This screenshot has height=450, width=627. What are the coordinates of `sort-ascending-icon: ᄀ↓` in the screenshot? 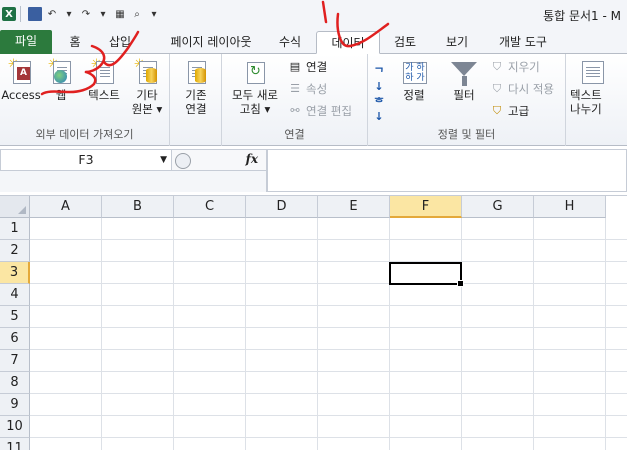 It's located at (379, 79).